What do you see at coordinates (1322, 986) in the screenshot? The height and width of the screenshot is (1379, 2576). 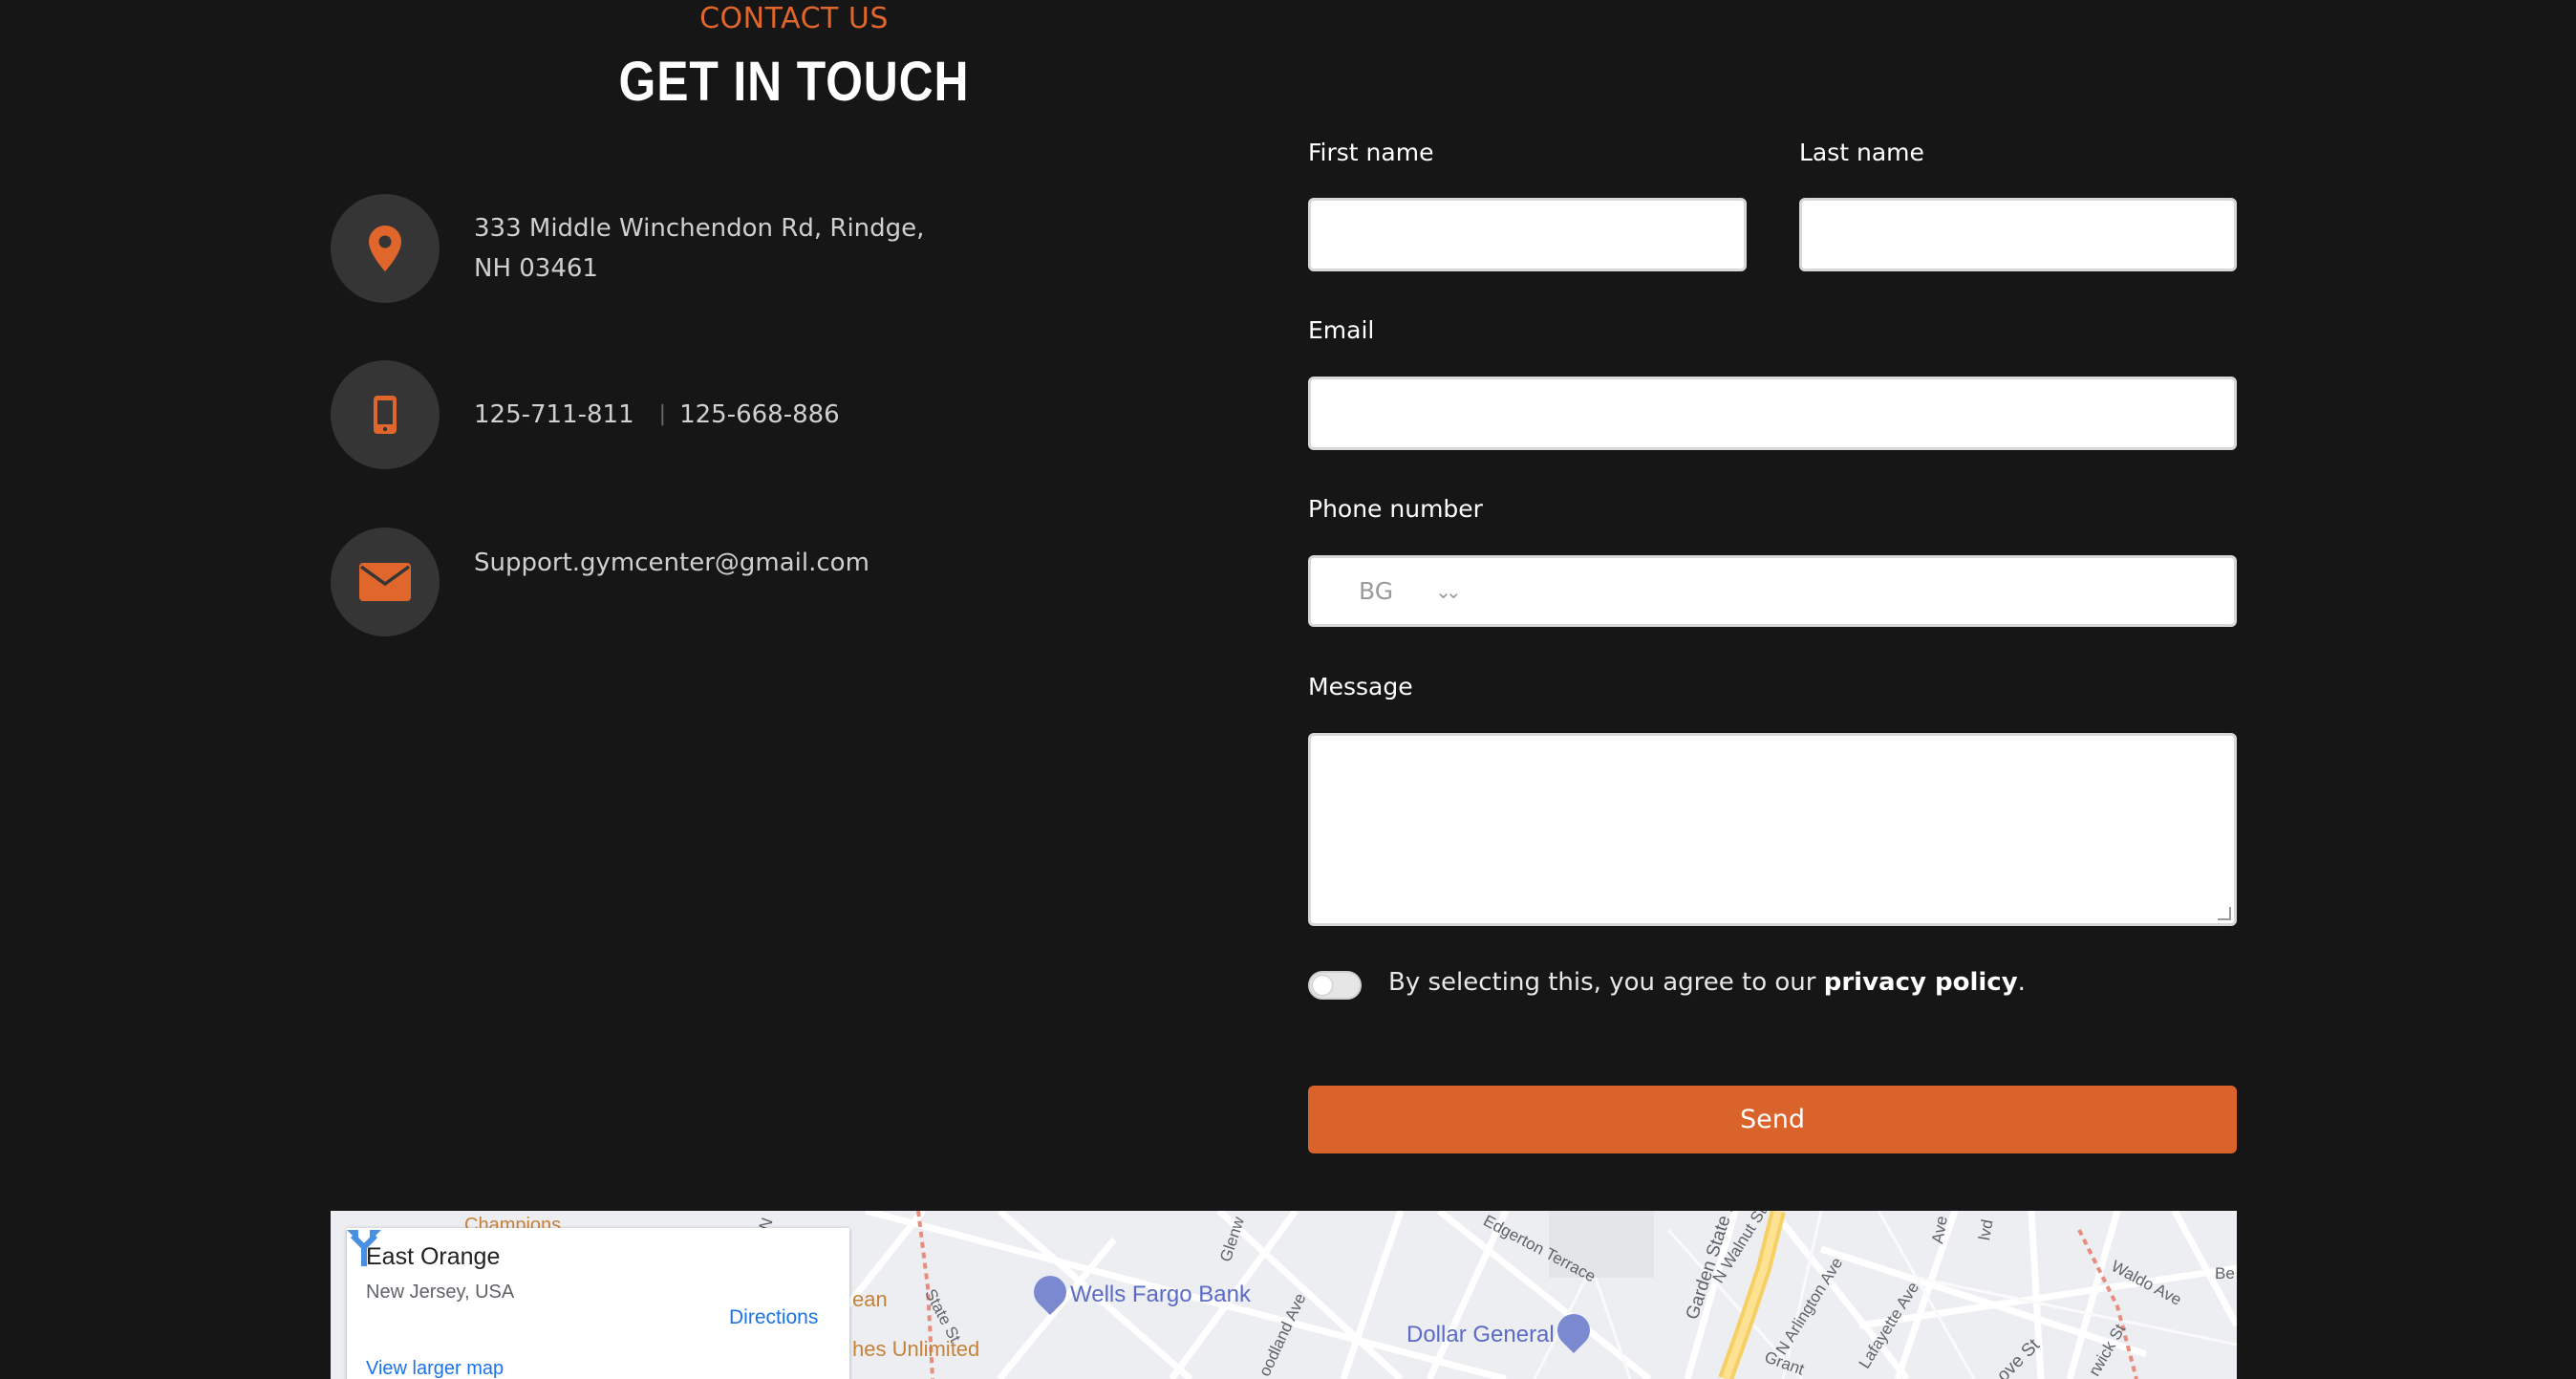 I see `toggle-knob` at bounding box center [1322, 986].